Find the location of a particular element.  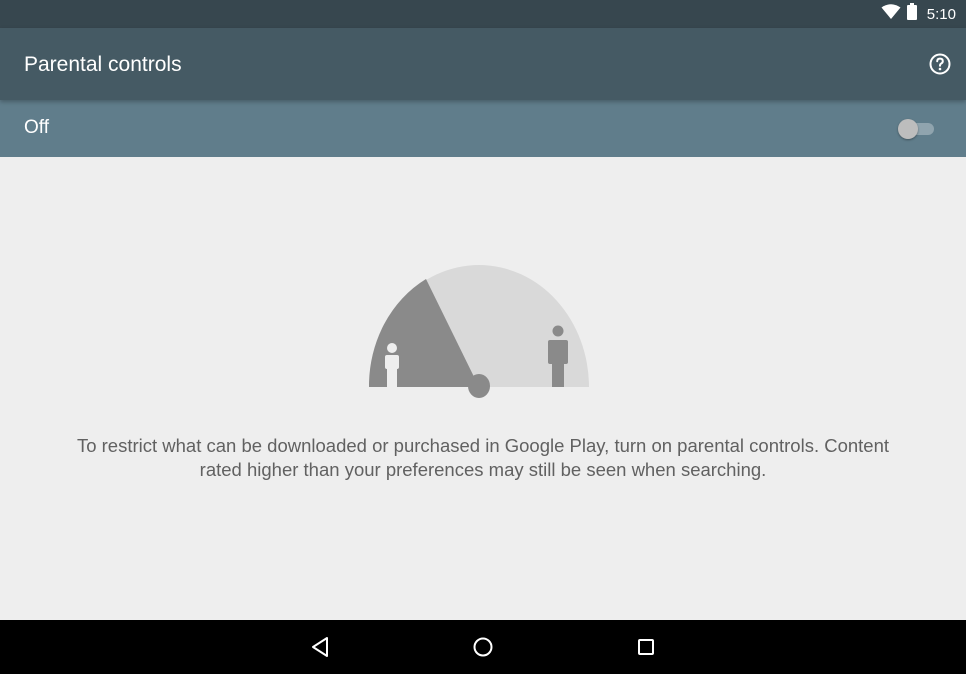

back-button is located at coordinates (320, 647).